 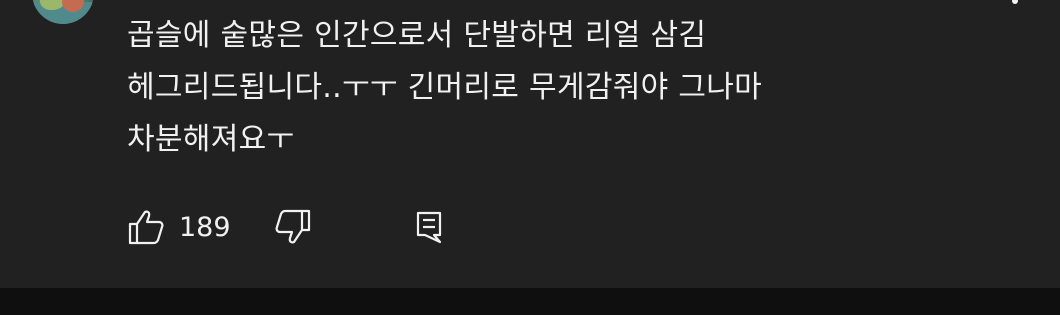 I want to click on thumbs-up-icon, so click(x=146, y=227).